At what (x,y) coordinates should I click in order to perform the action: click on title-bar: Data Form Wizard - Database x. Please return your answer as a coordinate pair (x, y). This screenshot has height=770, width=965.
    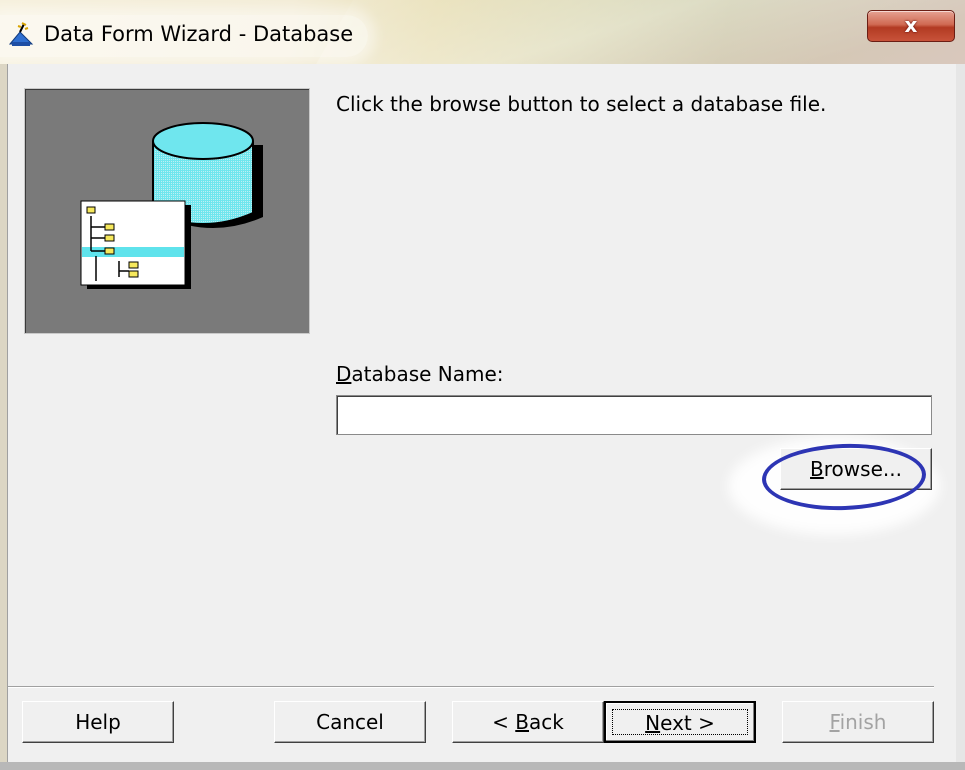
    Looking at the image, I should click on (482, 32).